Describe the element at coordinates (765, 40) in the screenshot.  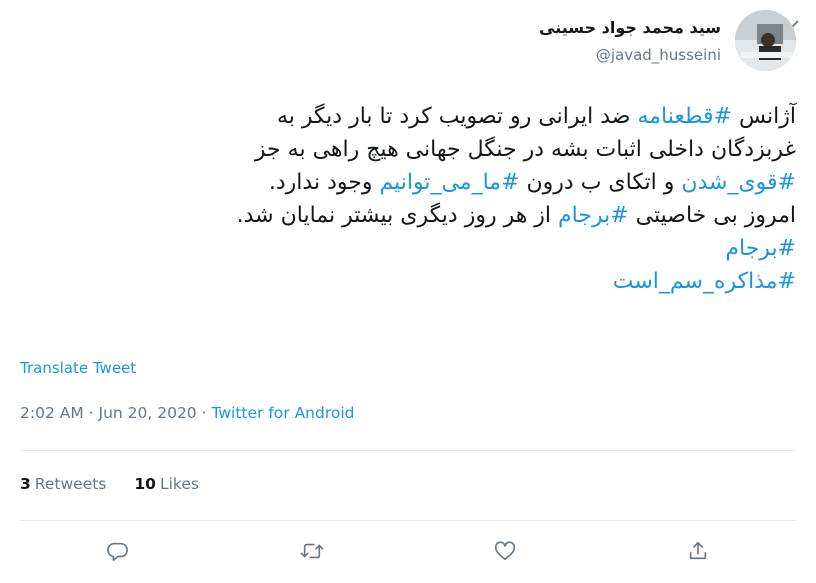
I see `avatar` at that location.